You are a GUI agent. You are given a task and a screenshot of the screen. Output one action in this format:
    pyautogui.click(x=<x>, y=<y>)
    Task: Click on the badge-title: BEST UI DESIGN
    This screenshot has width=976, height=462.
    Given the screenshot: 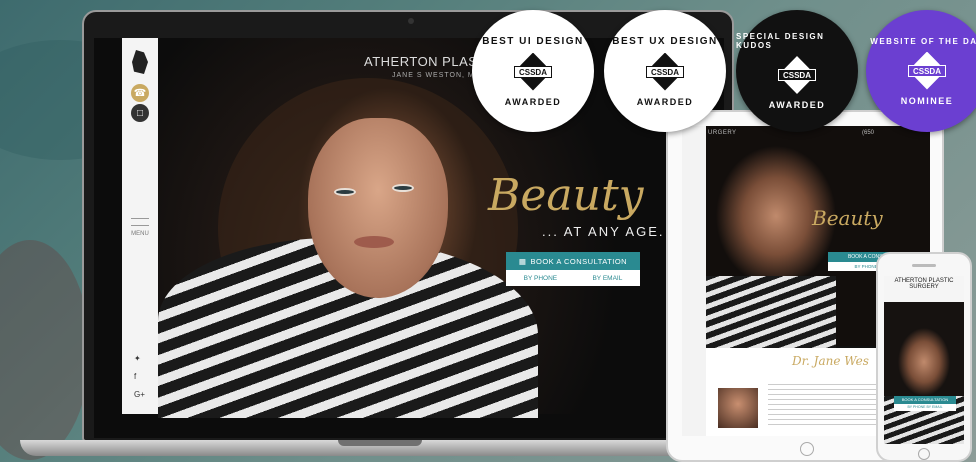 What is the action you would take?
    pyautogui.click(x=533, y=41)
    